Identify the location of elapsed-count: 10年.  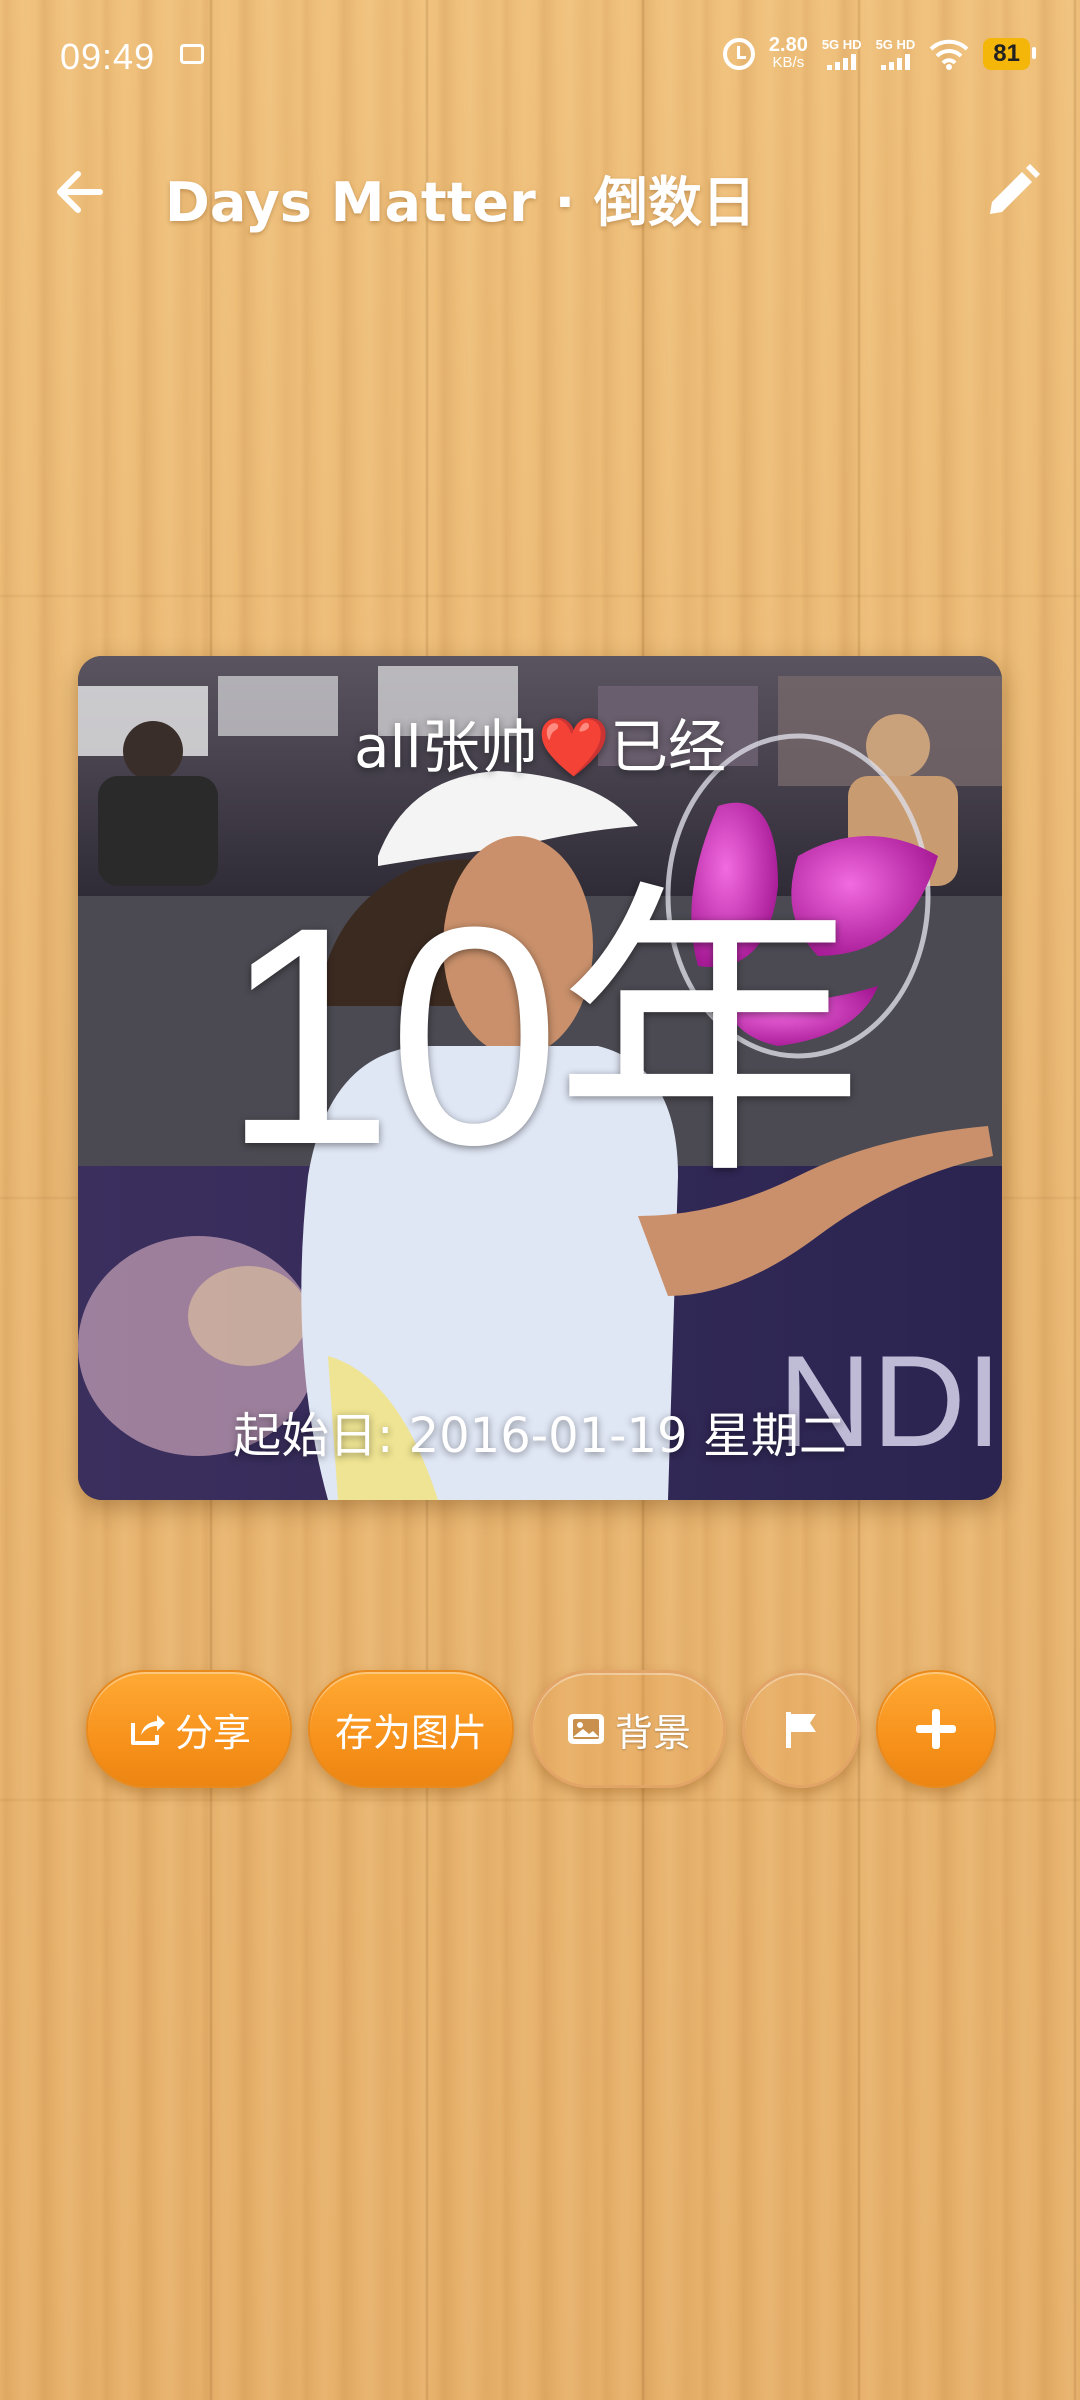
(543, 1035).